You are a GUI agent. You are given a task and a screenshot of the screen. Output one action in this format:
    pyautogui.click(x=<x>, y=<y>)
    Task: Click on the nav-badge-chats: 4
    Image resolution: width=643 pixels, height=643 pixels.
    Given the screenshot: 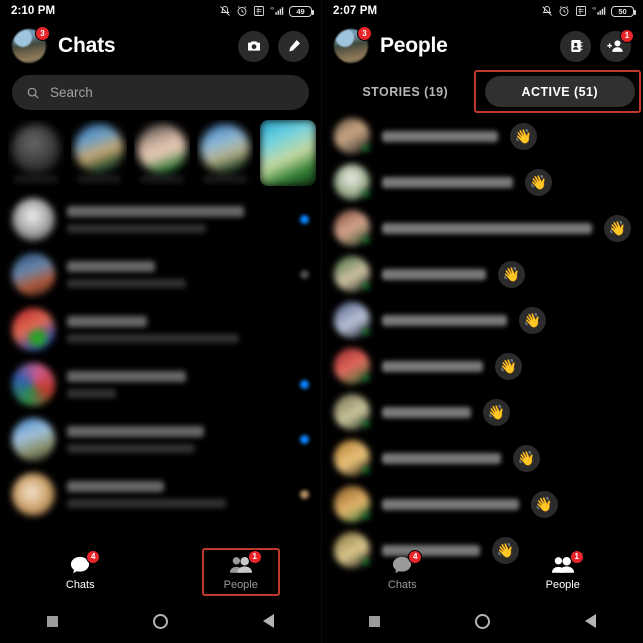 What is the action you would take?
    pyautogui.click(x=415, y=556)
    